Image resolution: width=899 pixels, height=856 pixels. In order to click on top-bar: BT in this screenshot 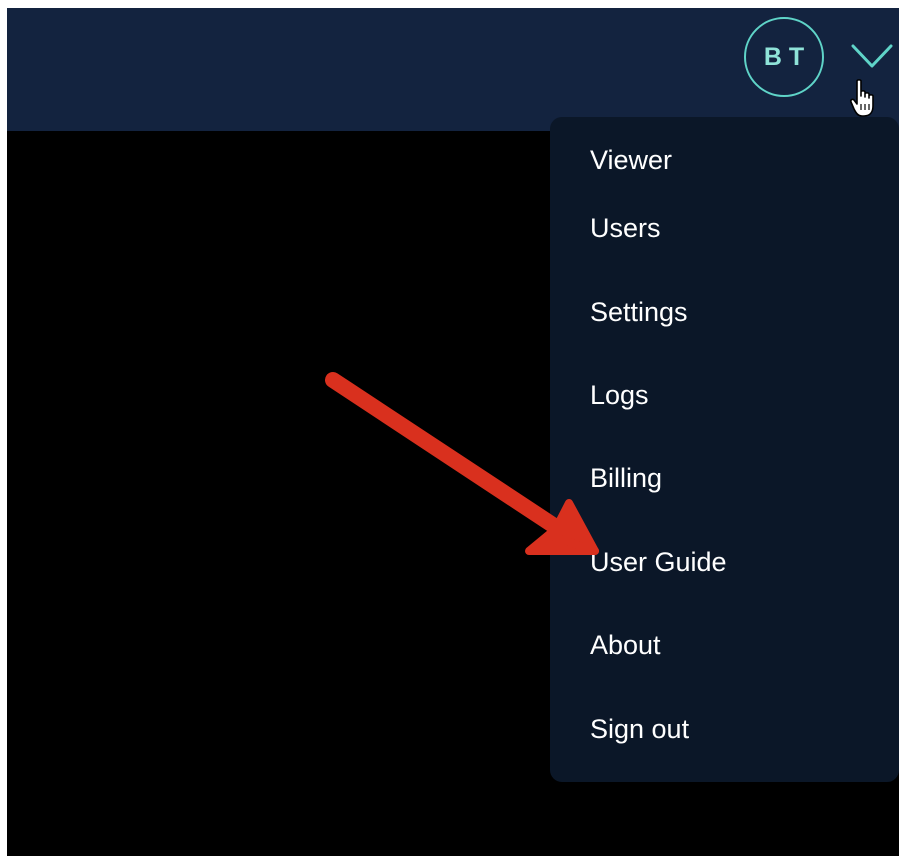, I will do `click(453, 69)`.